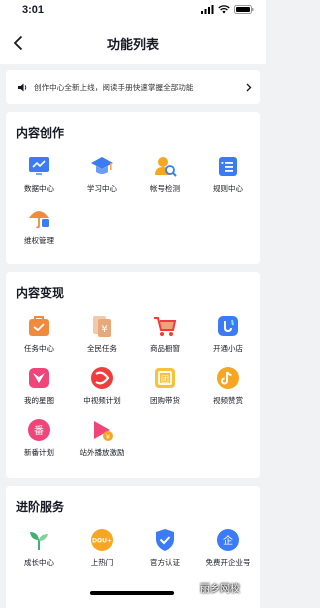 The width and height of the screenshot is (320, 608). I want to click on group-buy-icon: 团, so click(165, 378).